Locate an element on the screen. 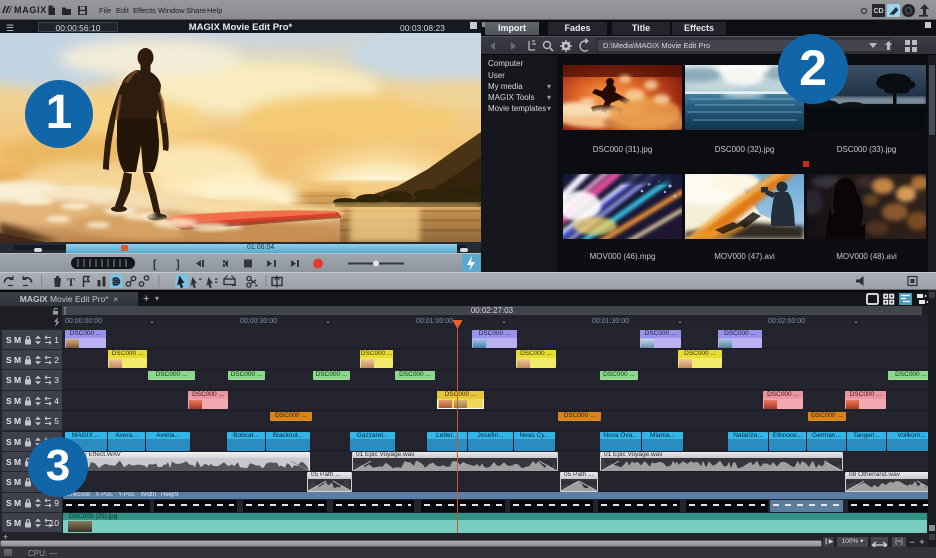 This screenshot has width=936, height=558. svg-text: D:\Media\MAGIX Movie Edit Pro is located at coordinates (656, 45).